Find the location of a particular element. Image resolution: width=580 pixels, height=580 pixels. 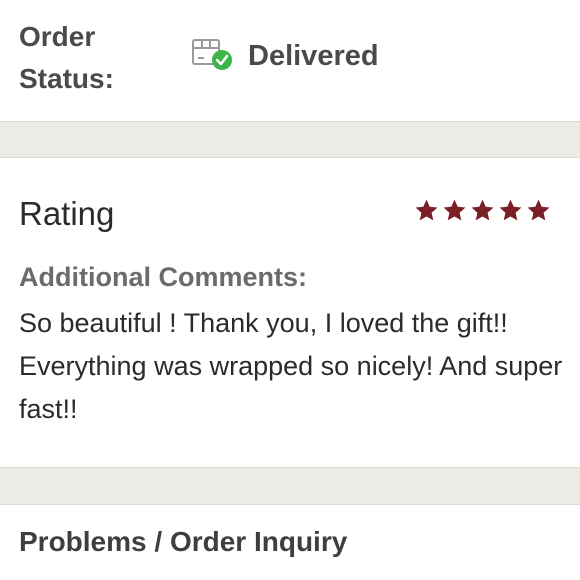

problems-order-inquiry-row: Problems / Order Inquiry is located at coordinates (290, 542).